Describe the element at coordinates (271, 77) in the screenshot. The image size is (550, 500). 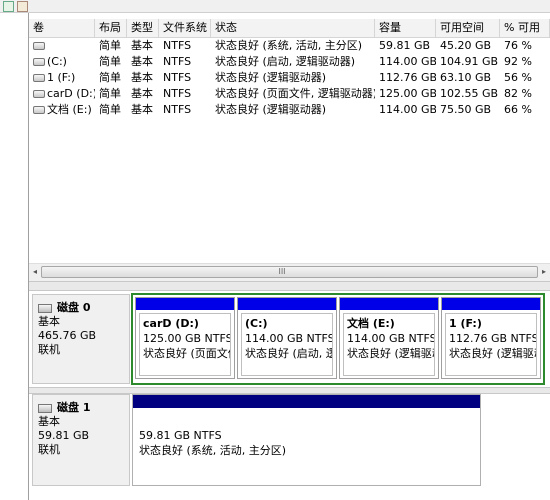
I see `status-cell: 状态良好 (逻辑驱动器)` at that location.